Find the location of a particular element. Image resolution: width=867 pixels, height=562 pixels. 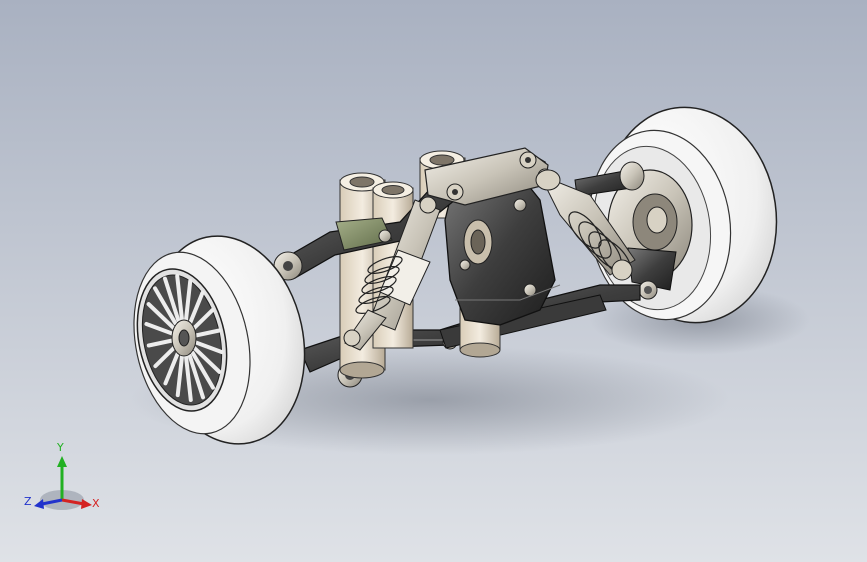

coordinate-triad: Y X Z is located at coordinates (67, 485).